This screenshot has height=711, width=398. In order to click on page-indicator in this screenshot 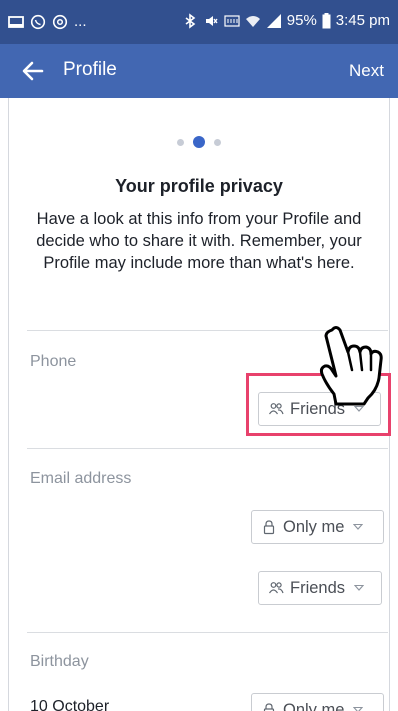, I will do `click(199, 142)`.